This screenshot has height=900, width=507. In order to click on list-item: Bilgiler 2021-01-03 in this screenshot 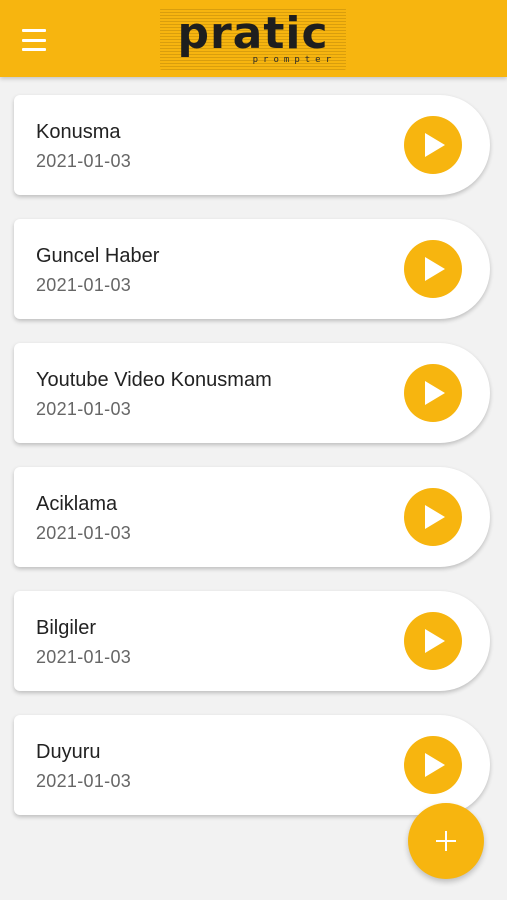, I will do `click(252, 641)`.